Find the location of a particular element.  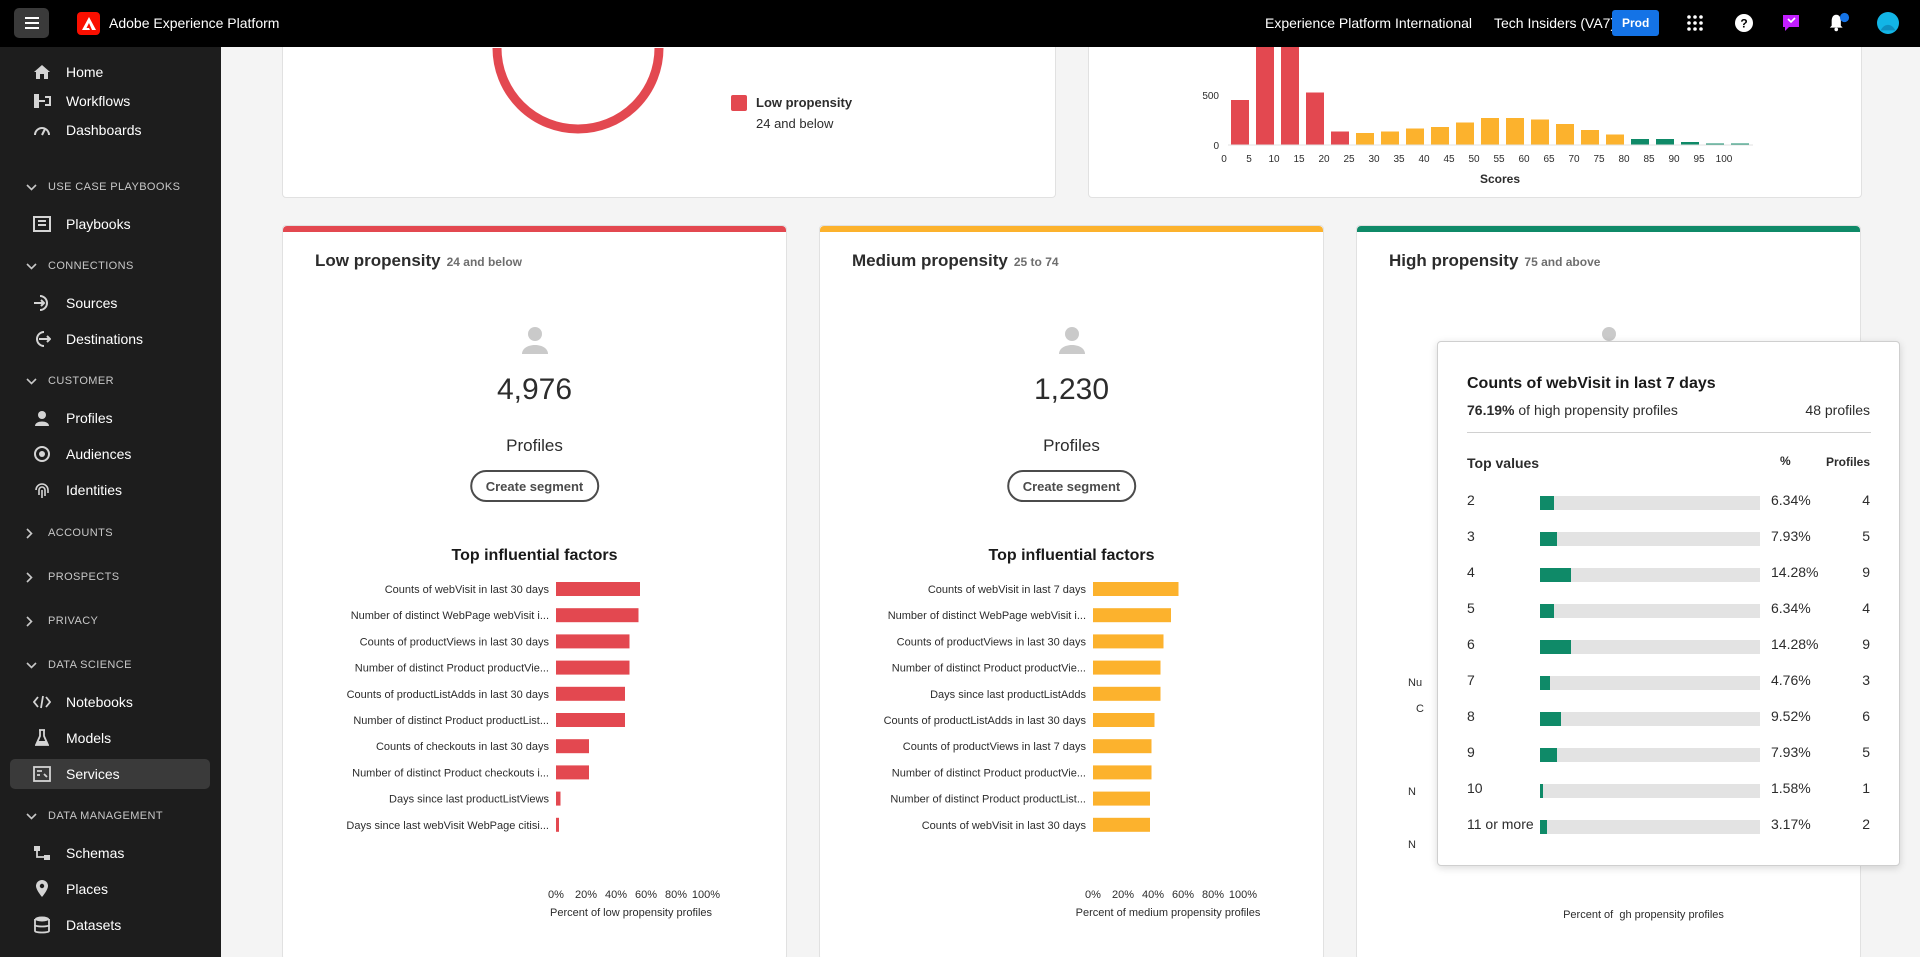

top-value-row: 3 7.93% 5 is located at coordinates (1668, 538).